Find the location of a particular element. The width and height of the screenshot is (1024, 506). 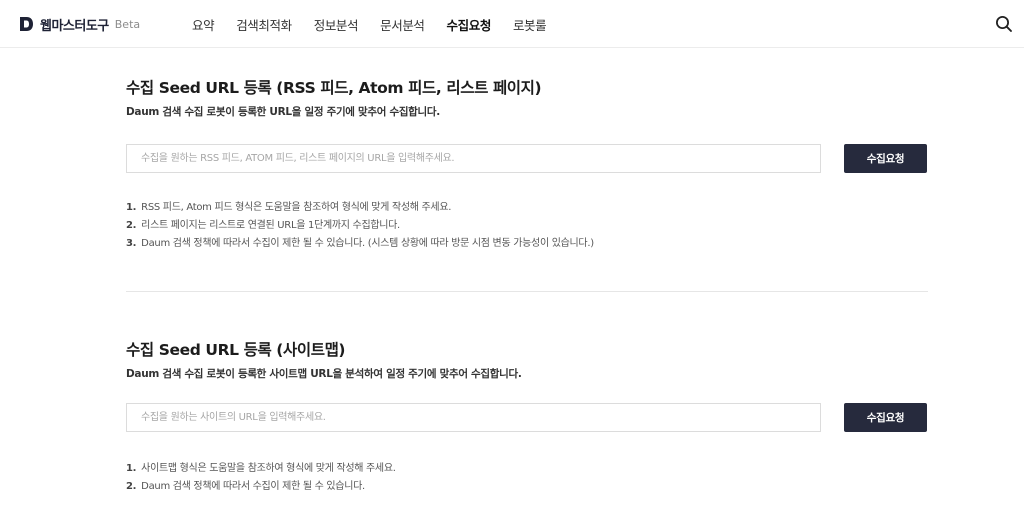

section-divider is located at coordinates (527, 291).